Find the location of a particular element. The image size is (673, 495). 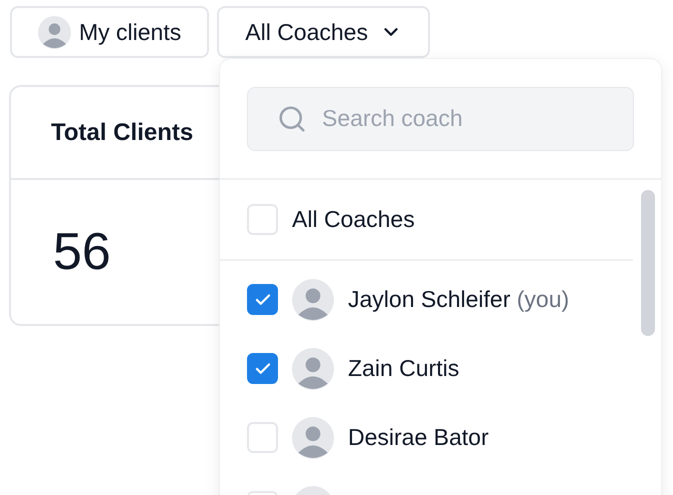

option-label: All Coaches is located at coordinates (353, 219).